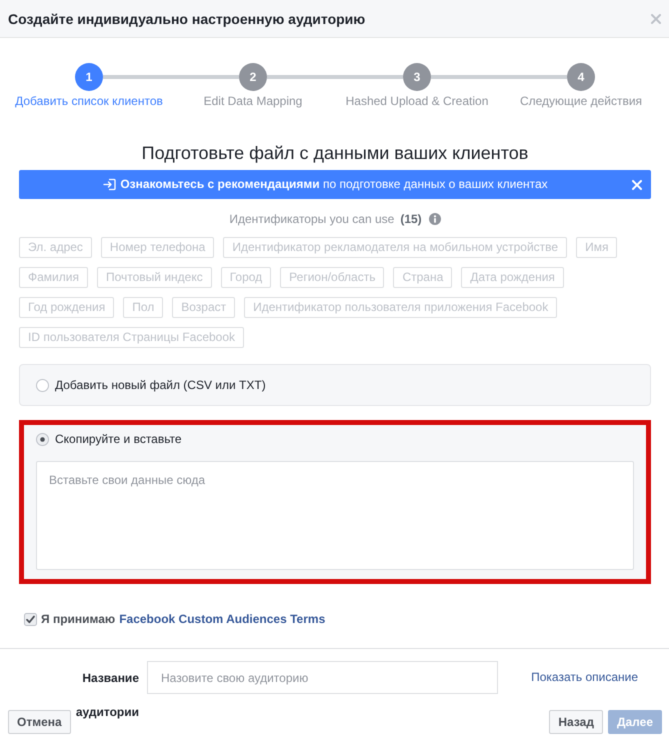 The image size is (669, 742). I want to click on option-label: Добавить новый файл (CSV или TXT), so click(160, 385).